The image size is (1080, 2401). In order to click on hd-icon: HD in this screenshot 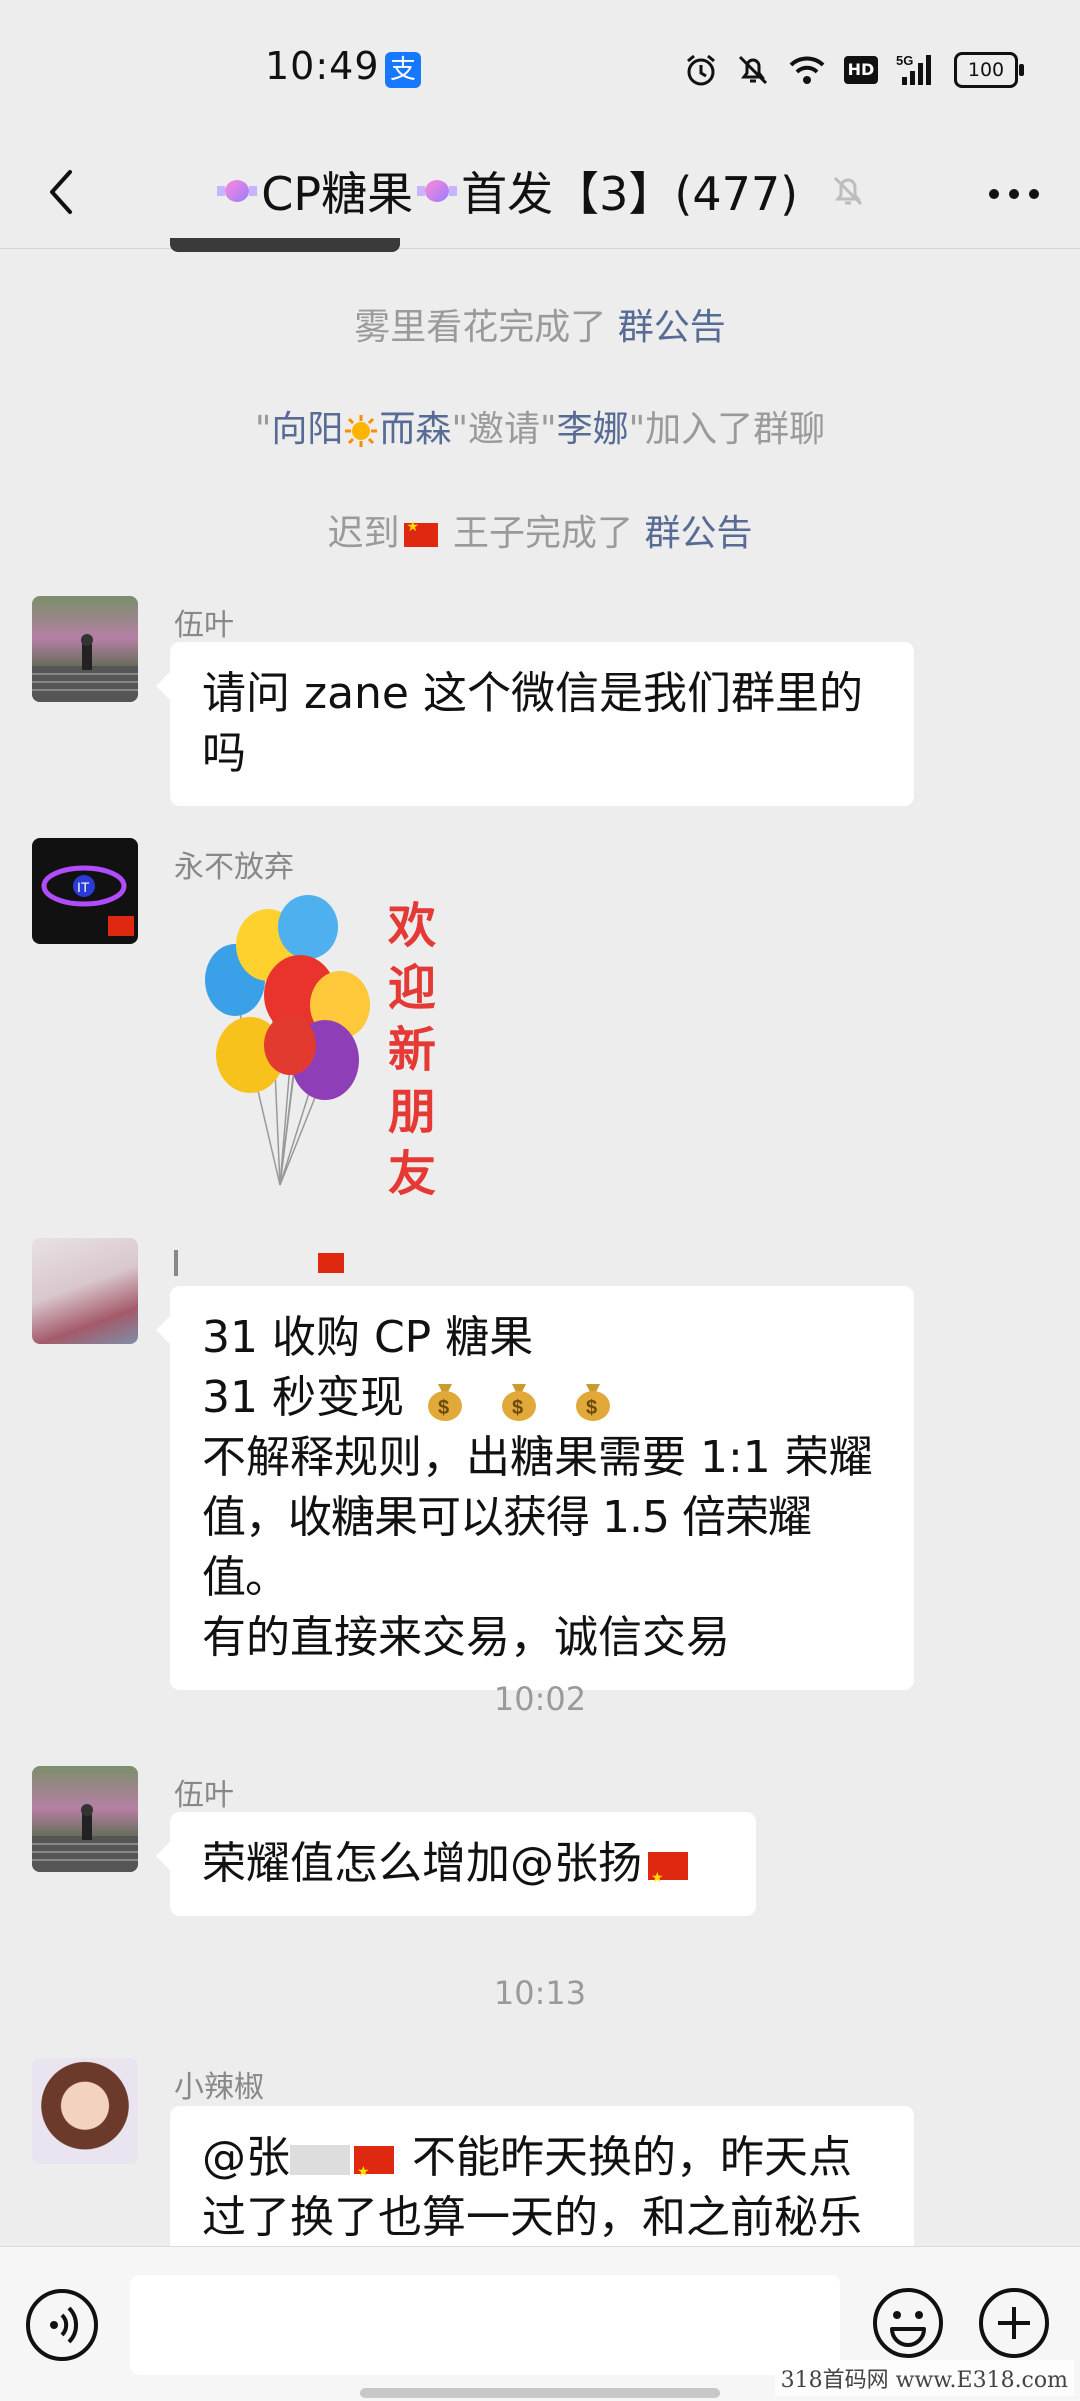, I will do `click(861, 70)`.